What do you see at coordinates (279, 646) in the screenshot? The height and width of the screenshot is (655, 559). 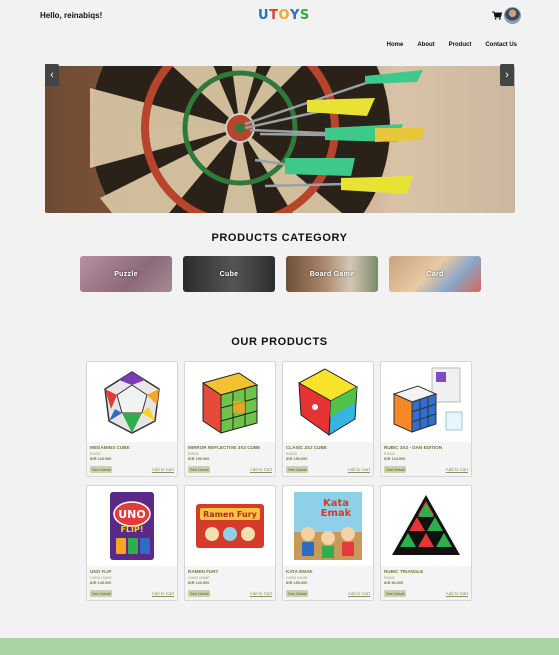 I see `footer-bar` at bounding box center [279, 646].